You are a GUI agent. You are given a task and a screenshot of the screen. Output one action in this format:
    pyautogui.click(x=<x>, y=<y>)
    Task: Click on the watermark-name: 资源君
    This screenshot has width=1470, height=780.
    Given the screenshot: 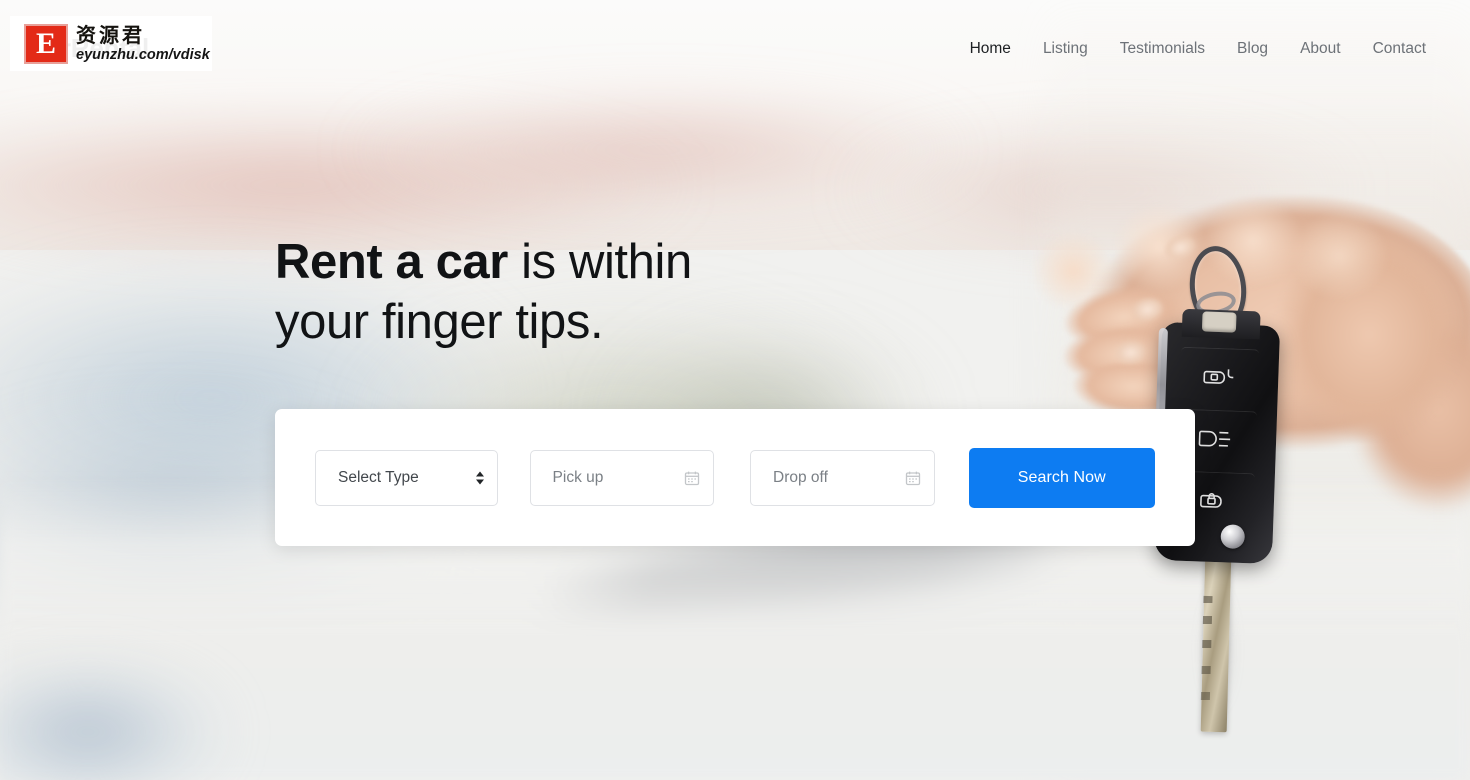 What is the action you would take?
    pyautogui.click(x=110, y=34)
    